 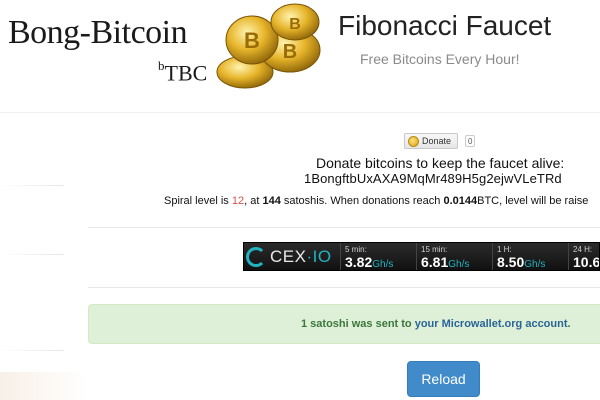 What do you see at coordinates (358, 324) in the screenshot?
I see `success-prefix: 1 satoshi was sent to` at bounding box center [358, 324].